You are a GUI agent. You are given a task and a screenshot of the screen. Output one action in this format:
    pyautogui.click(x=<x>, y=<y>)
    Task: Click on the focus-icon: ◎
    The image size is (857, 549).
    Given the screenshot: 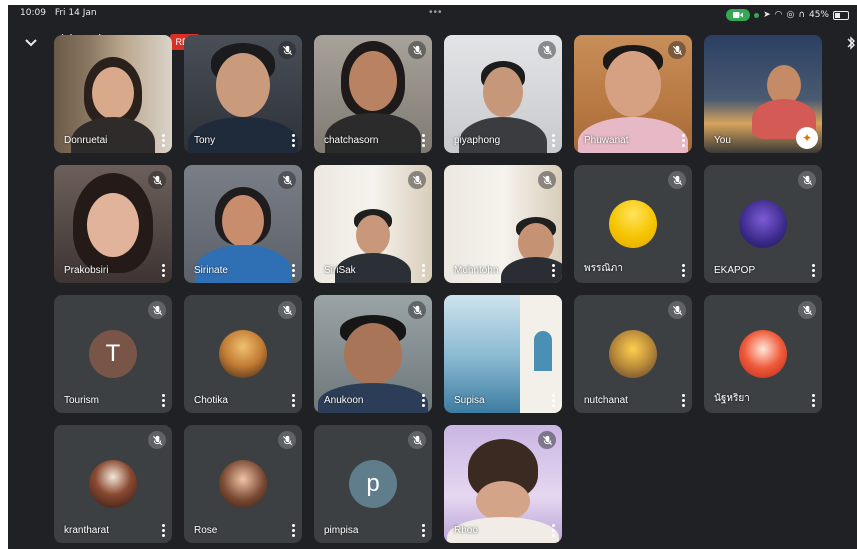 What is the action you would take?
    pyautogui.click(x=790, y=15)
    